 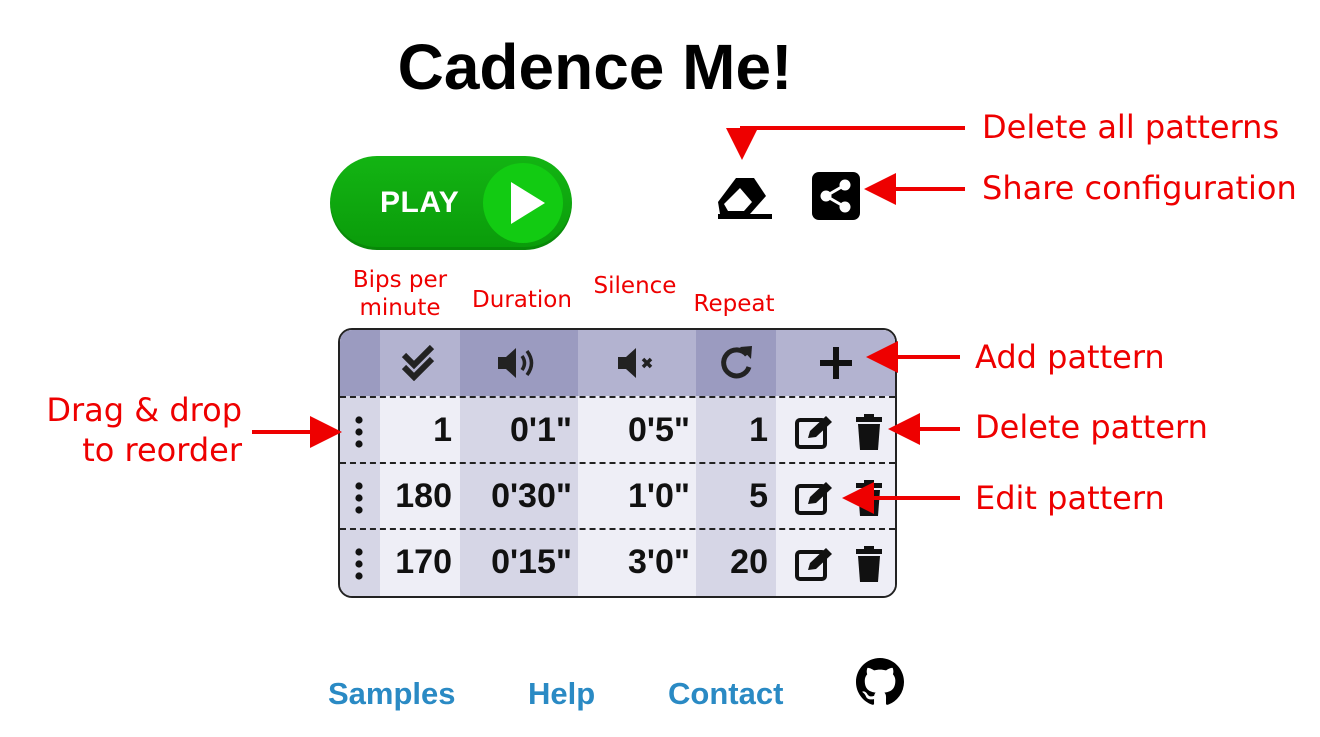 I want to click on annotation-edit: Edit pattern, so click(x=1070, y=498).